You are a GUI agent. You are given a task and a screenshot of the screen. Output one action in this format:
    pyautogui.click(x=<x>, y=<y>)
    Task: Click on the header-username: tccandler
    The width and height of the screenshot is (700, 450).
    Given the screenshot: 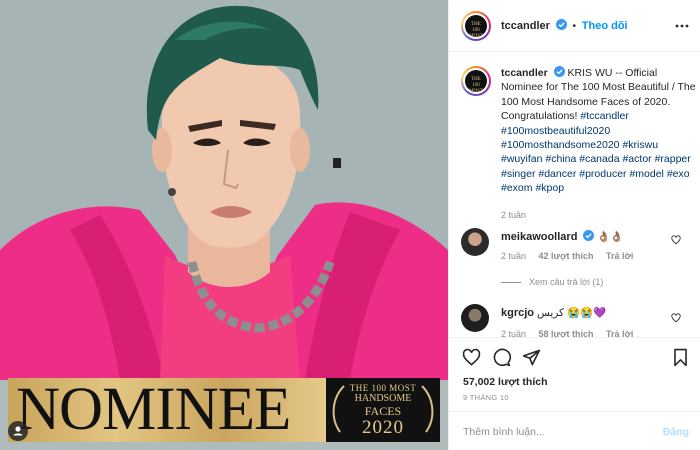 What is the action you would take?
    pyautogui.click(x=525, y=26)
    